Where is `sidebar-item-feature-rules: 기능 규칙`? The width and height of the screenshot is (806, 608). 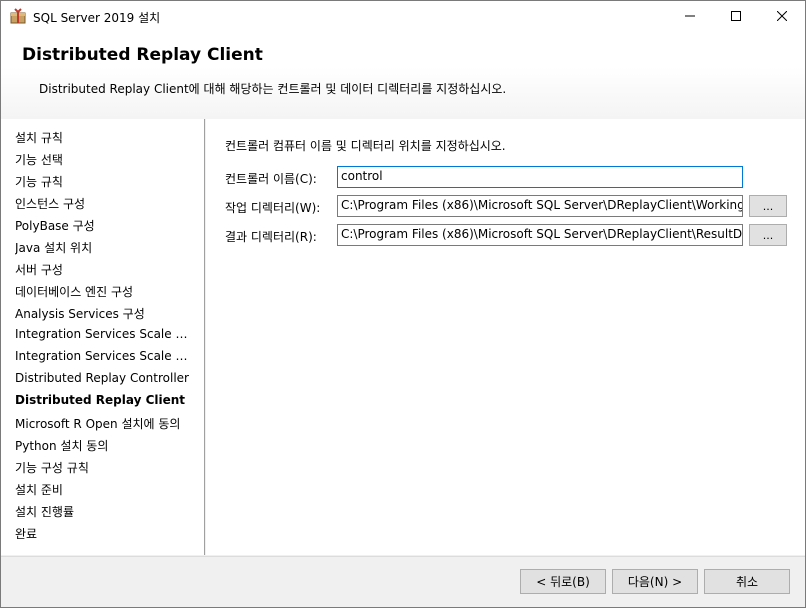
sidebar-item-feature-rules: 기능 규칙 is located at coordinates (105, 181).